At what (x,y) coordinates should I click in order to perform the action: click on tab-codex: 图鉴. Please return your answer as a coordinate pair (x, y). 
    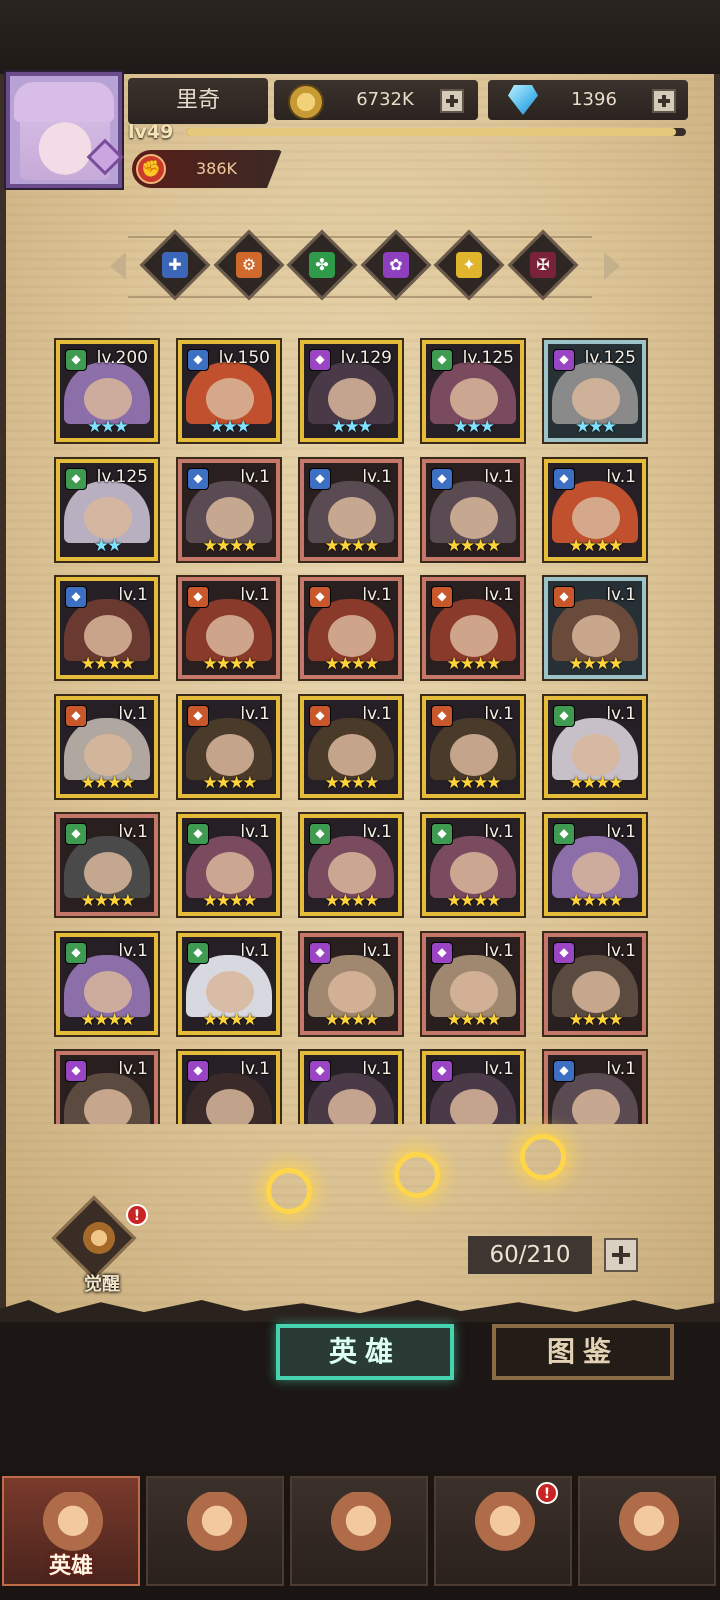
    Looking at the image, I should click on (583, 1352).